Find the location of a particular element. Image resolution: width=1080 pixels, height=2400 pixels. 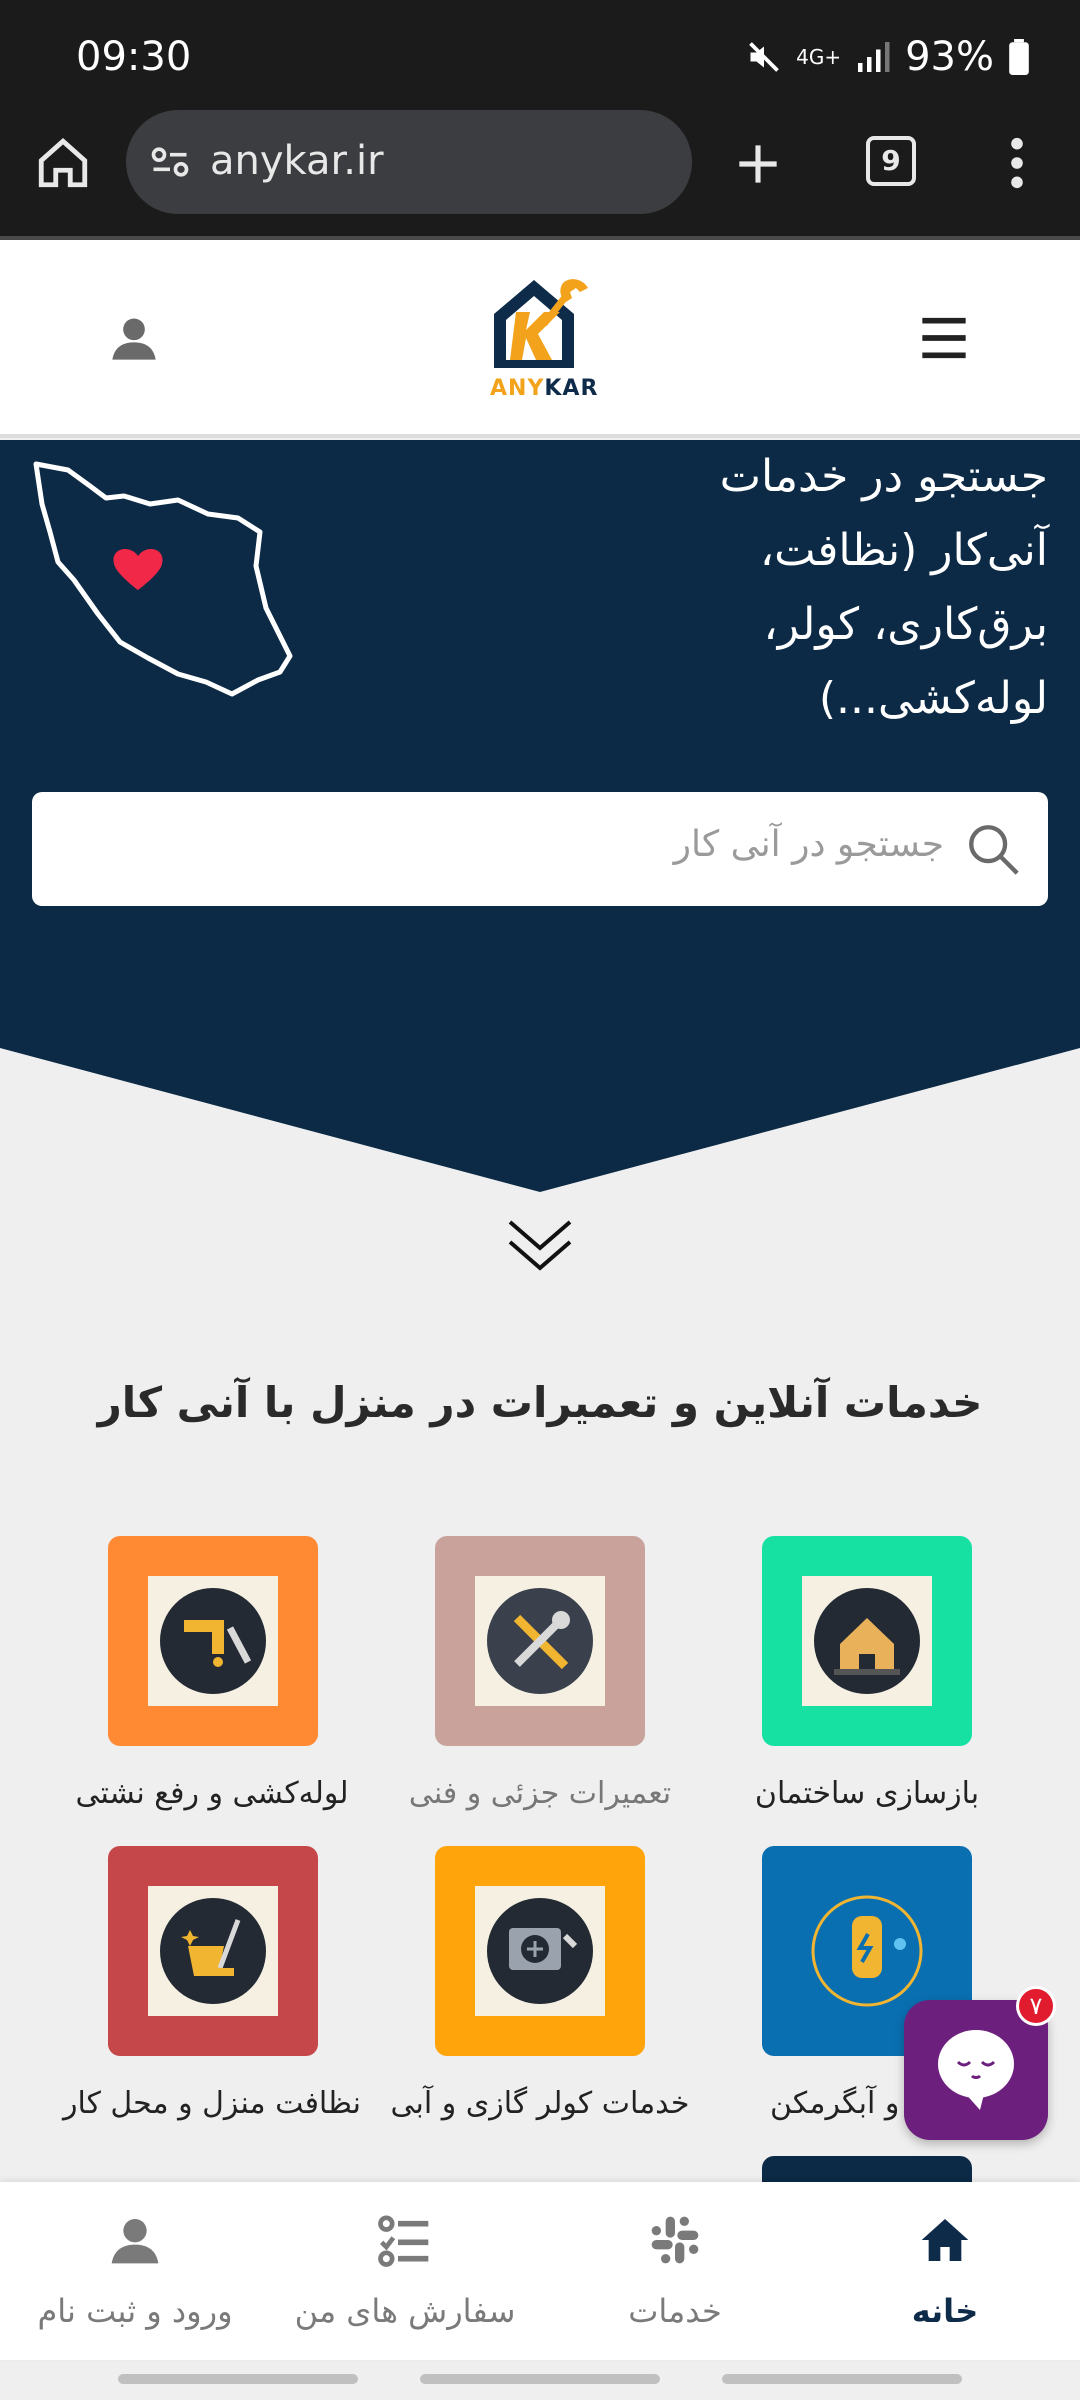

gesture-bar-left is located at coordinates (238, 2379).